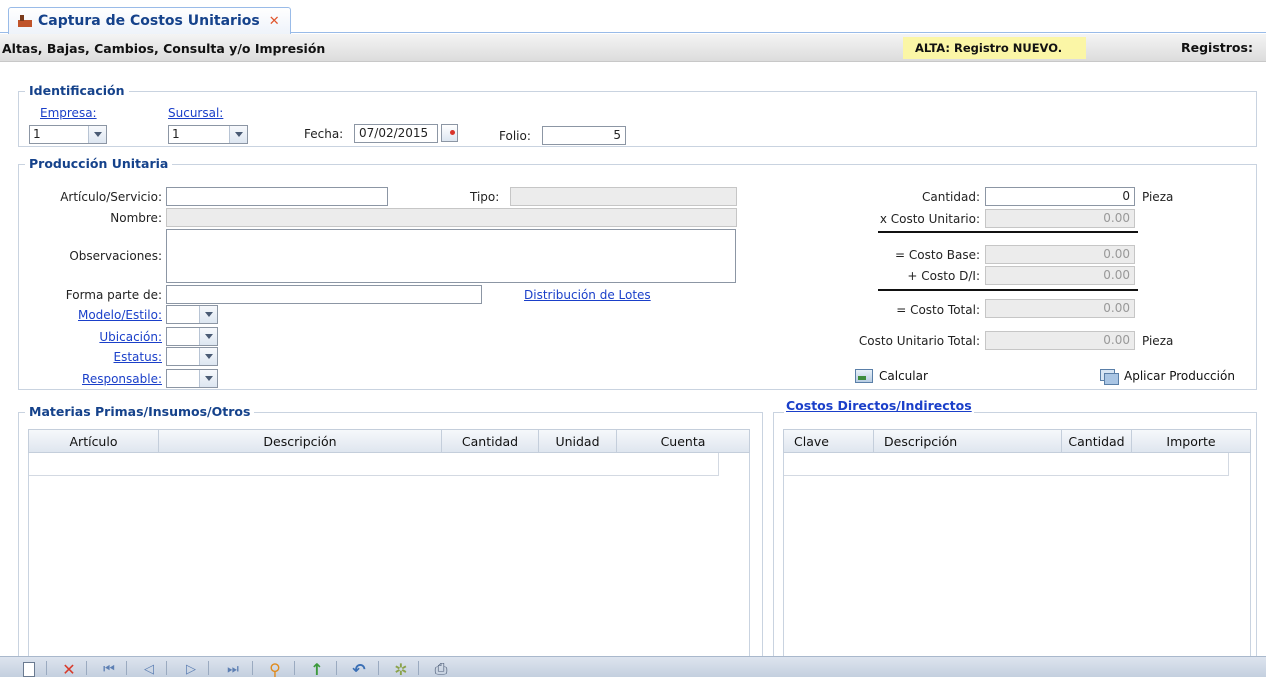  Describe the element at coordinates (25, 21) in the screenshot. I see `factory-icon` at that location.